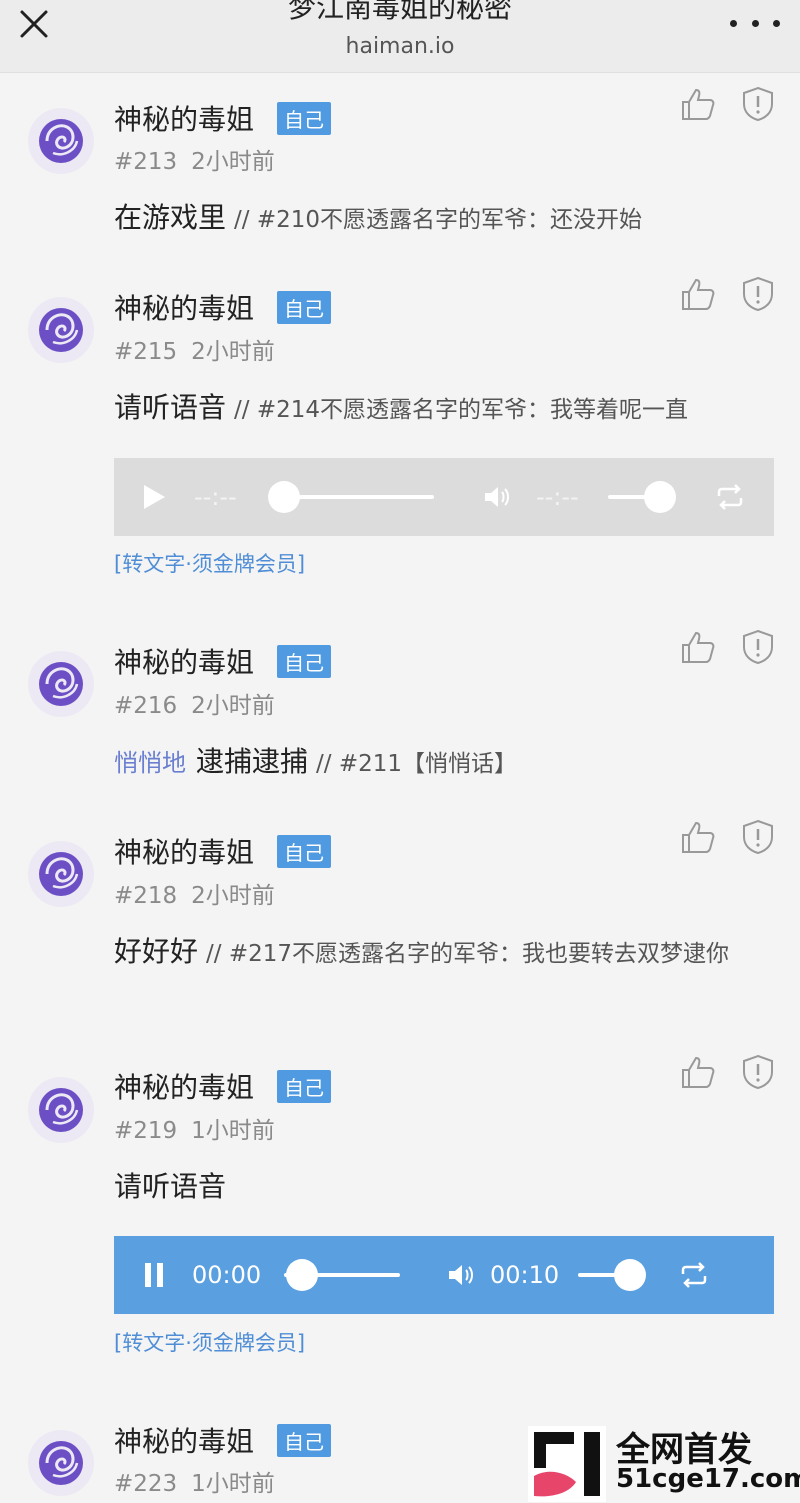 This screenshot has width=800, height=1503. What do you see at coordinates (567, 1464) in the screenshot?
I see `watermark-logo` at bounding box center [567, 1464].